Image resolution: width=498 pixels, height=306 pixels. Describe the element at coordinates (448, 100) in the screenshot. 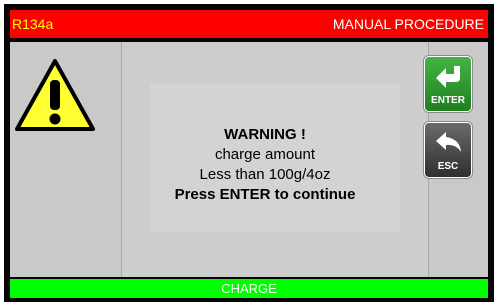

I see `enter-button-label: ENTER` at that location.